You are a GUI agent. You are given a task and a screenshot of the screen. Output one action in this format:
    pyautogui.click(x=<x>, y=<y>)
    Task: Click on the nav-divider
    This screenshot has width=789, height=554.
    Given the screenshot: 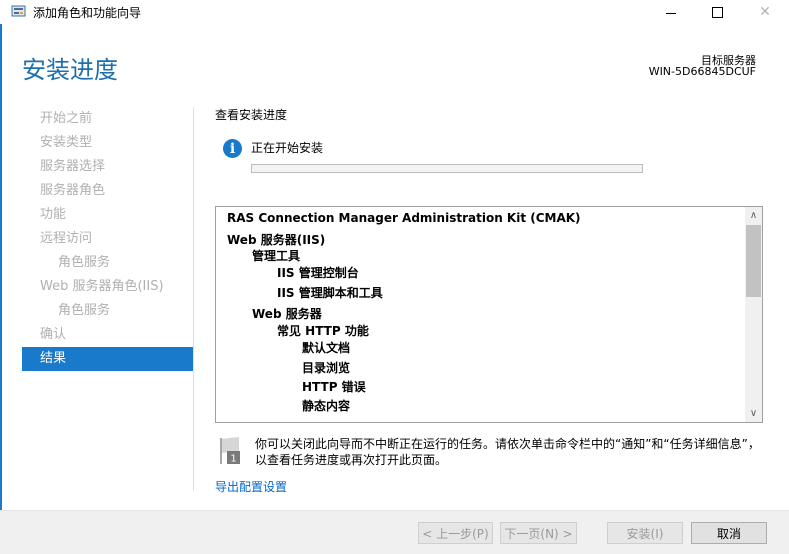 What is the action you would take?
    pyautogui.click(x=193, y=299)
    